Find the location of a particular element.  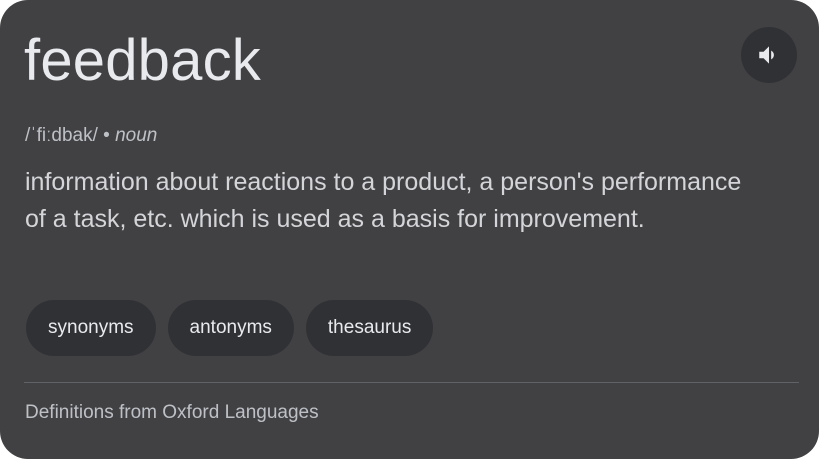

divider is located at coordinates (411, 382).